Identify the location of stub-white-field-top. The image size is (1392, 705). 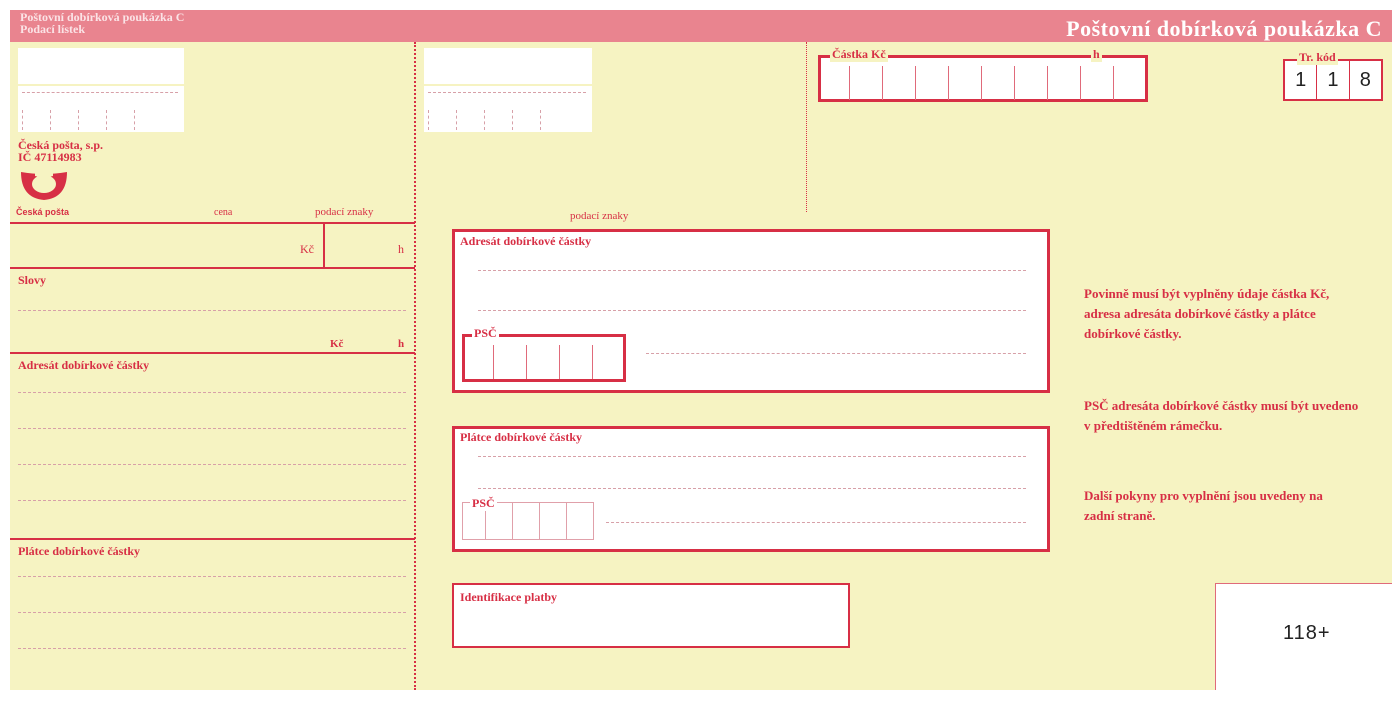
(101, 66).